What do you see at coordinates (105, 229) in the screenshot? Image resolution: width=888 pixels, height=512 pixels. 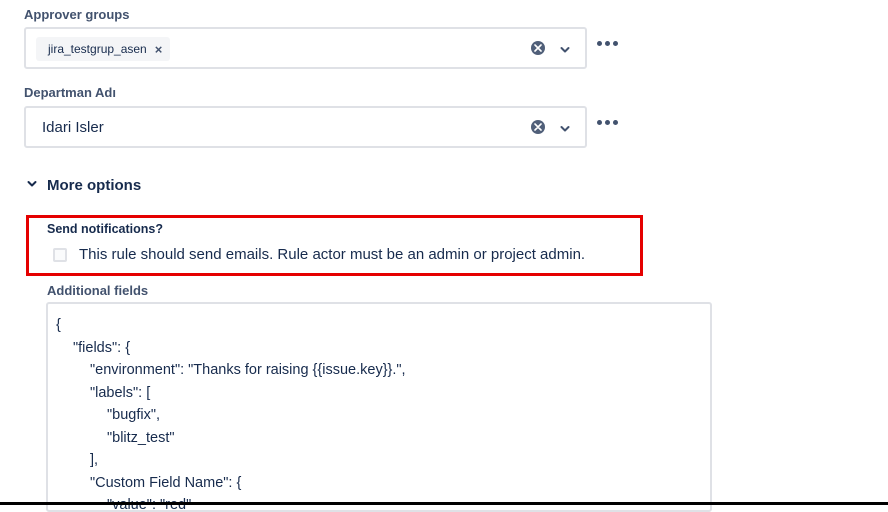 I see `send-notifications-label: Send notifications?` at bounding box center [105, 229].